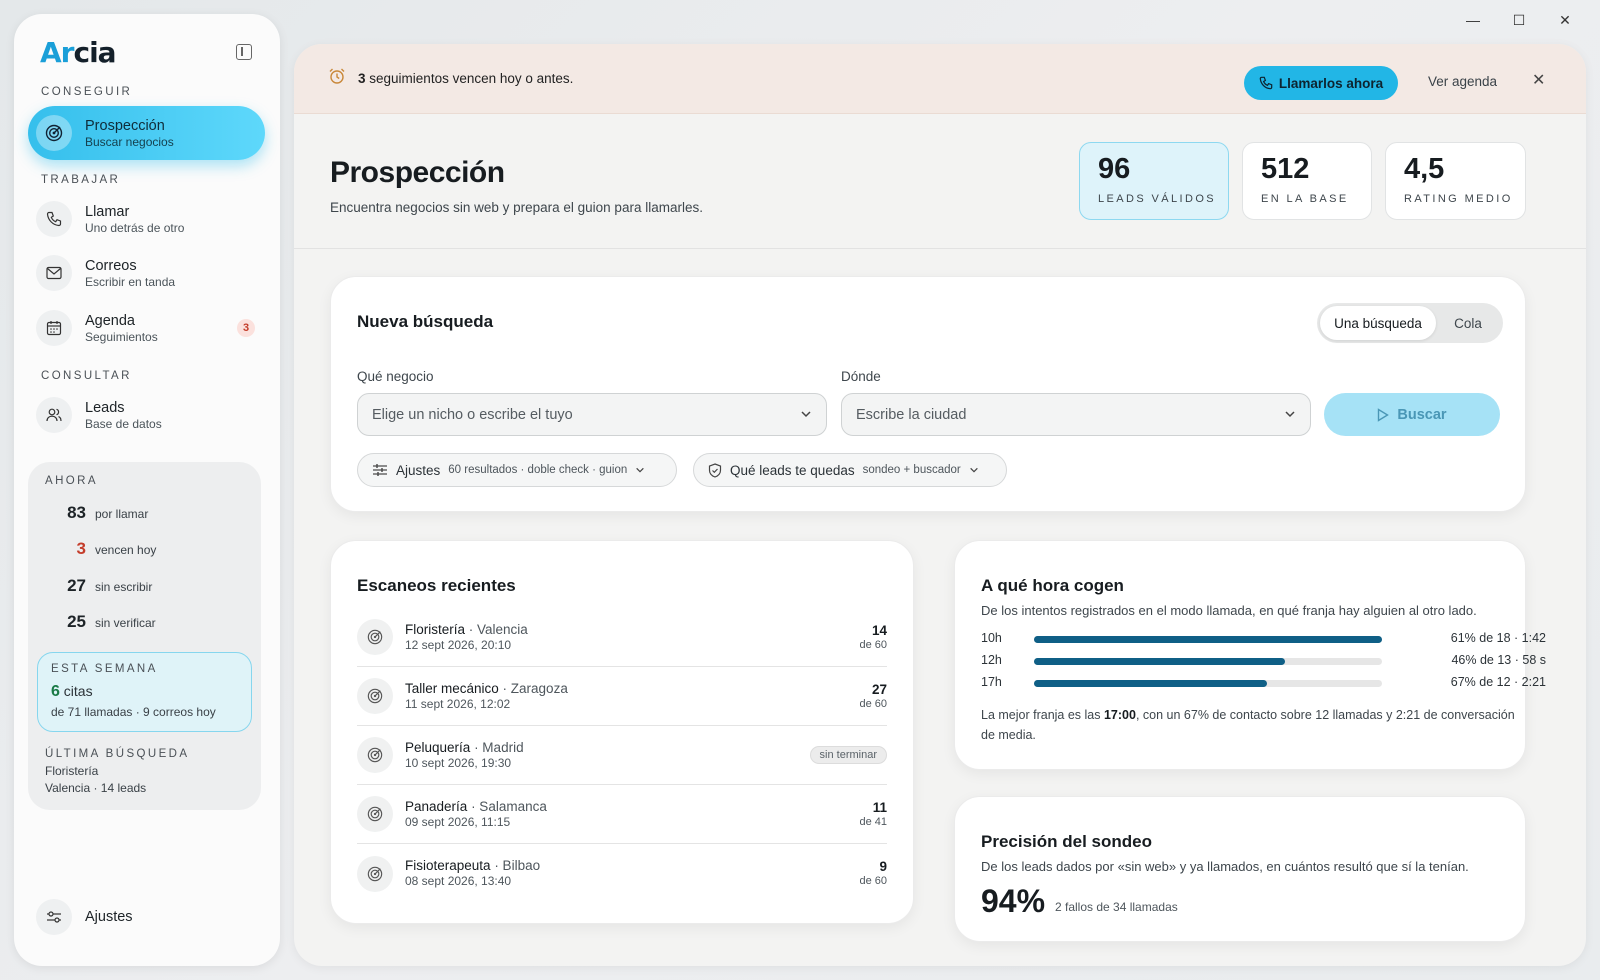 The height and width of the screenshot is (980, 1600). Describe the element at coordinates (592, 414) in the screenshot. I see `niche-select: Elige un nicho o escribe el tuyo` at that location.